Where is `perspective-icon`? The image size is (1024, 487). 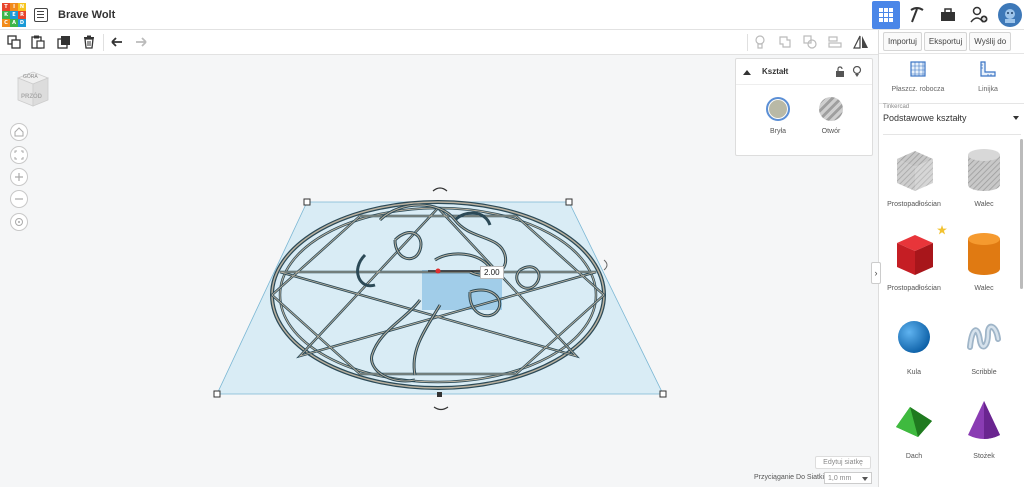
perspective-icon is located at coordinates (19, 222).